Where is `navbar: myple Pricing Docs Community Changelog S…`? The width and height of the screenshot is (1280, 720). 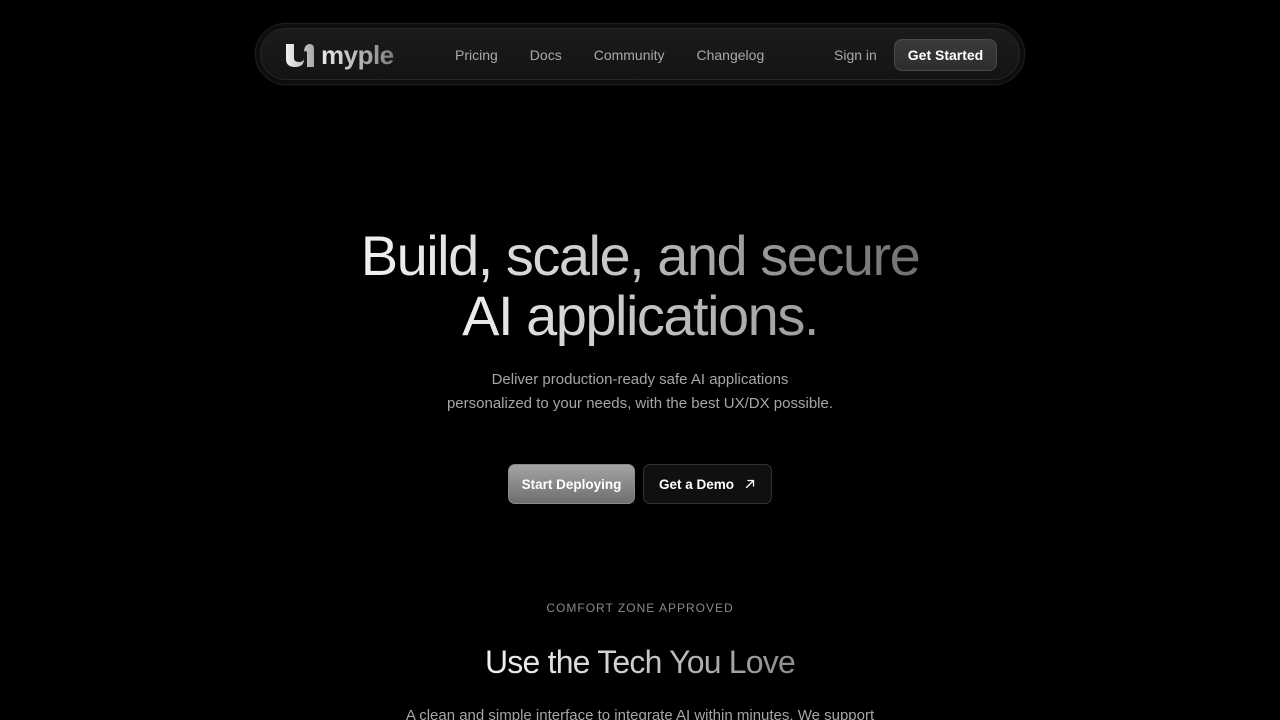 navbar: myple Pricing Docs Community Changelog S… is located at coordinates (640, 54).